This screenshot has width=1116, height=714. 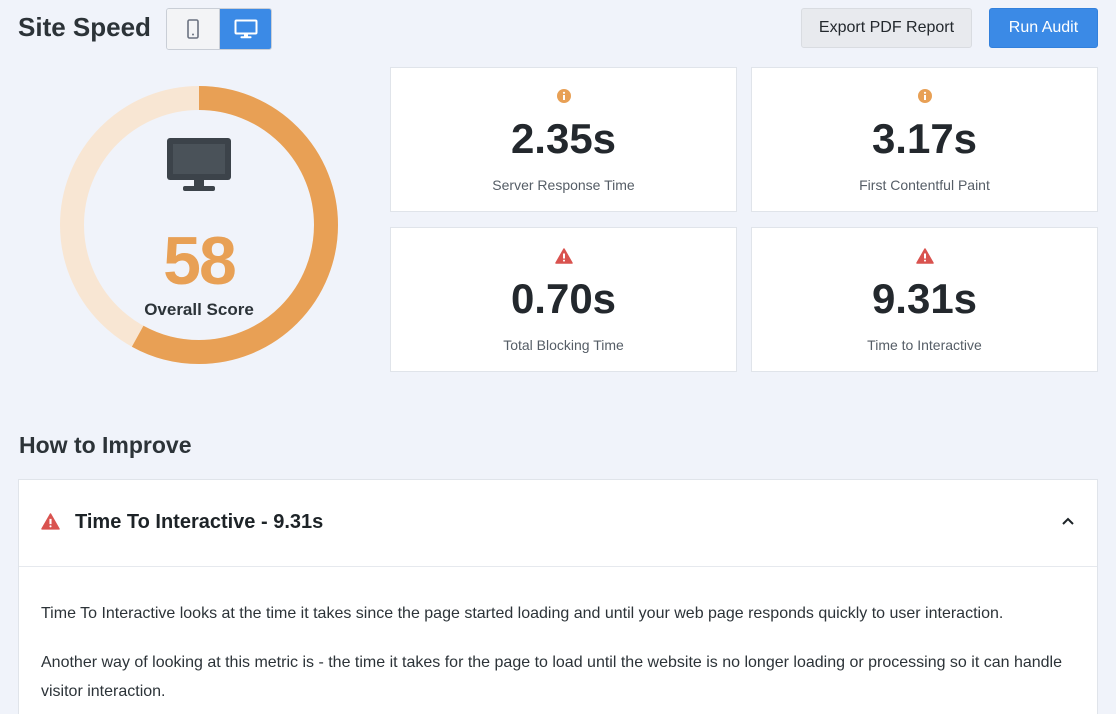 What do you see at coordinates (563, 345) in the screenshot?
I see `metric-label: Total Blocking Time` at bounding box center [563, 345].